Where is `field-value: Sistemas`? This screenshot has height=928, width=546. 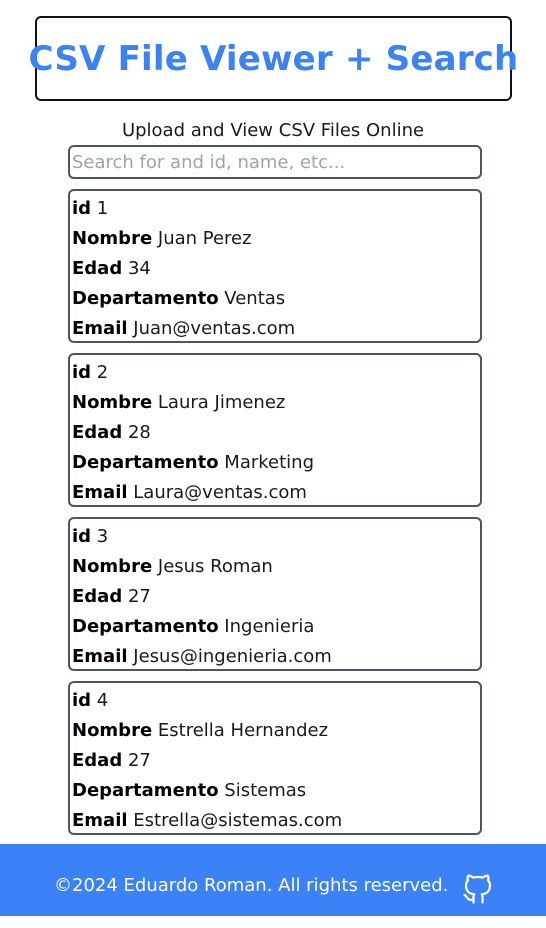 field-value: Sistemas is located at coordinates (265, 790).